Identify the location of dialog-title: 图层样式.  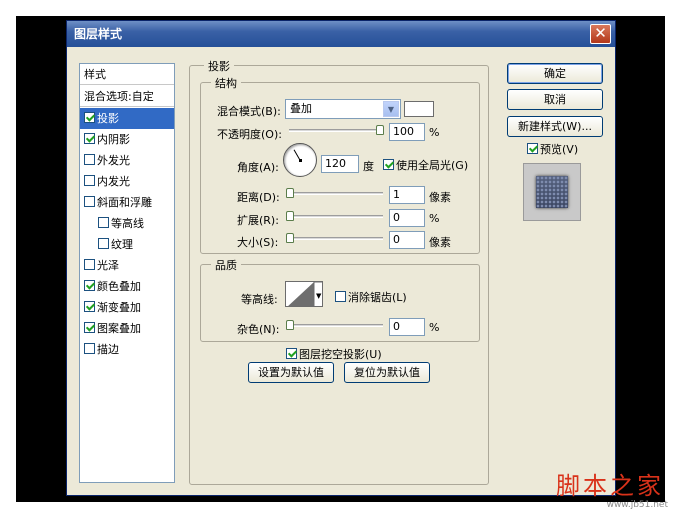
(98, 34).